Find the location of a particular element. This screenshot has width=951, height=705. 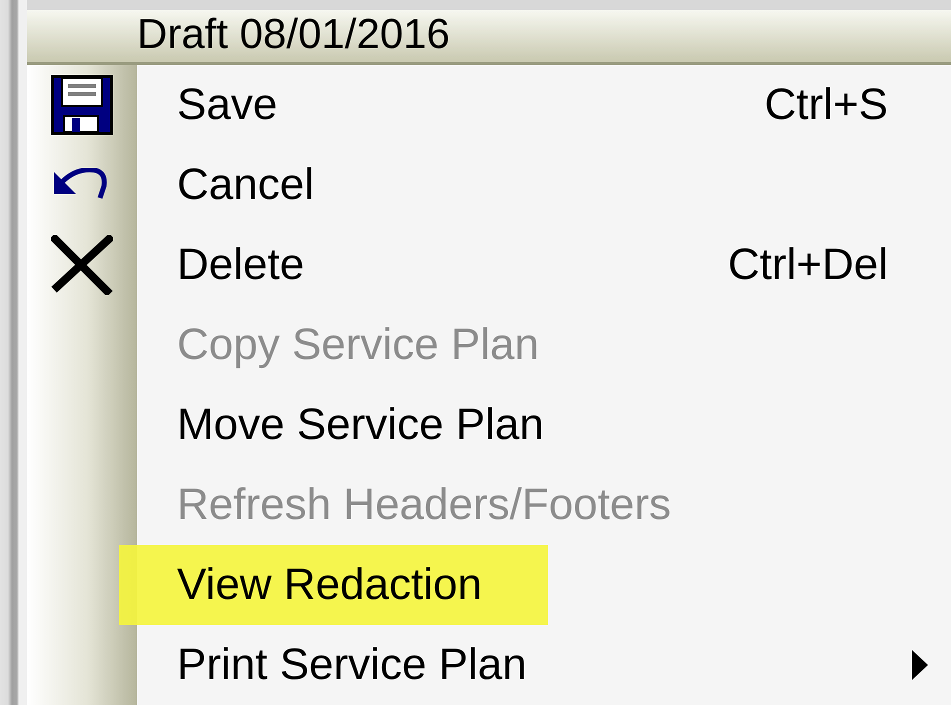

delete-x-icon is located at coordinates (82, 265).